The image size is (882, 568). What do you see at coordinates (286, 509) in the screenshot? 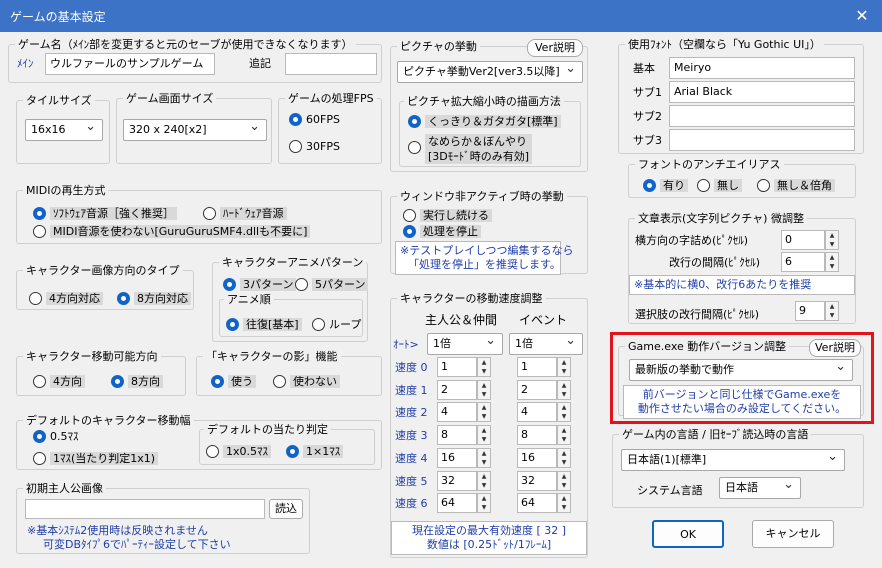
I see `load-button: 読込` at bounding box center [286, 509].